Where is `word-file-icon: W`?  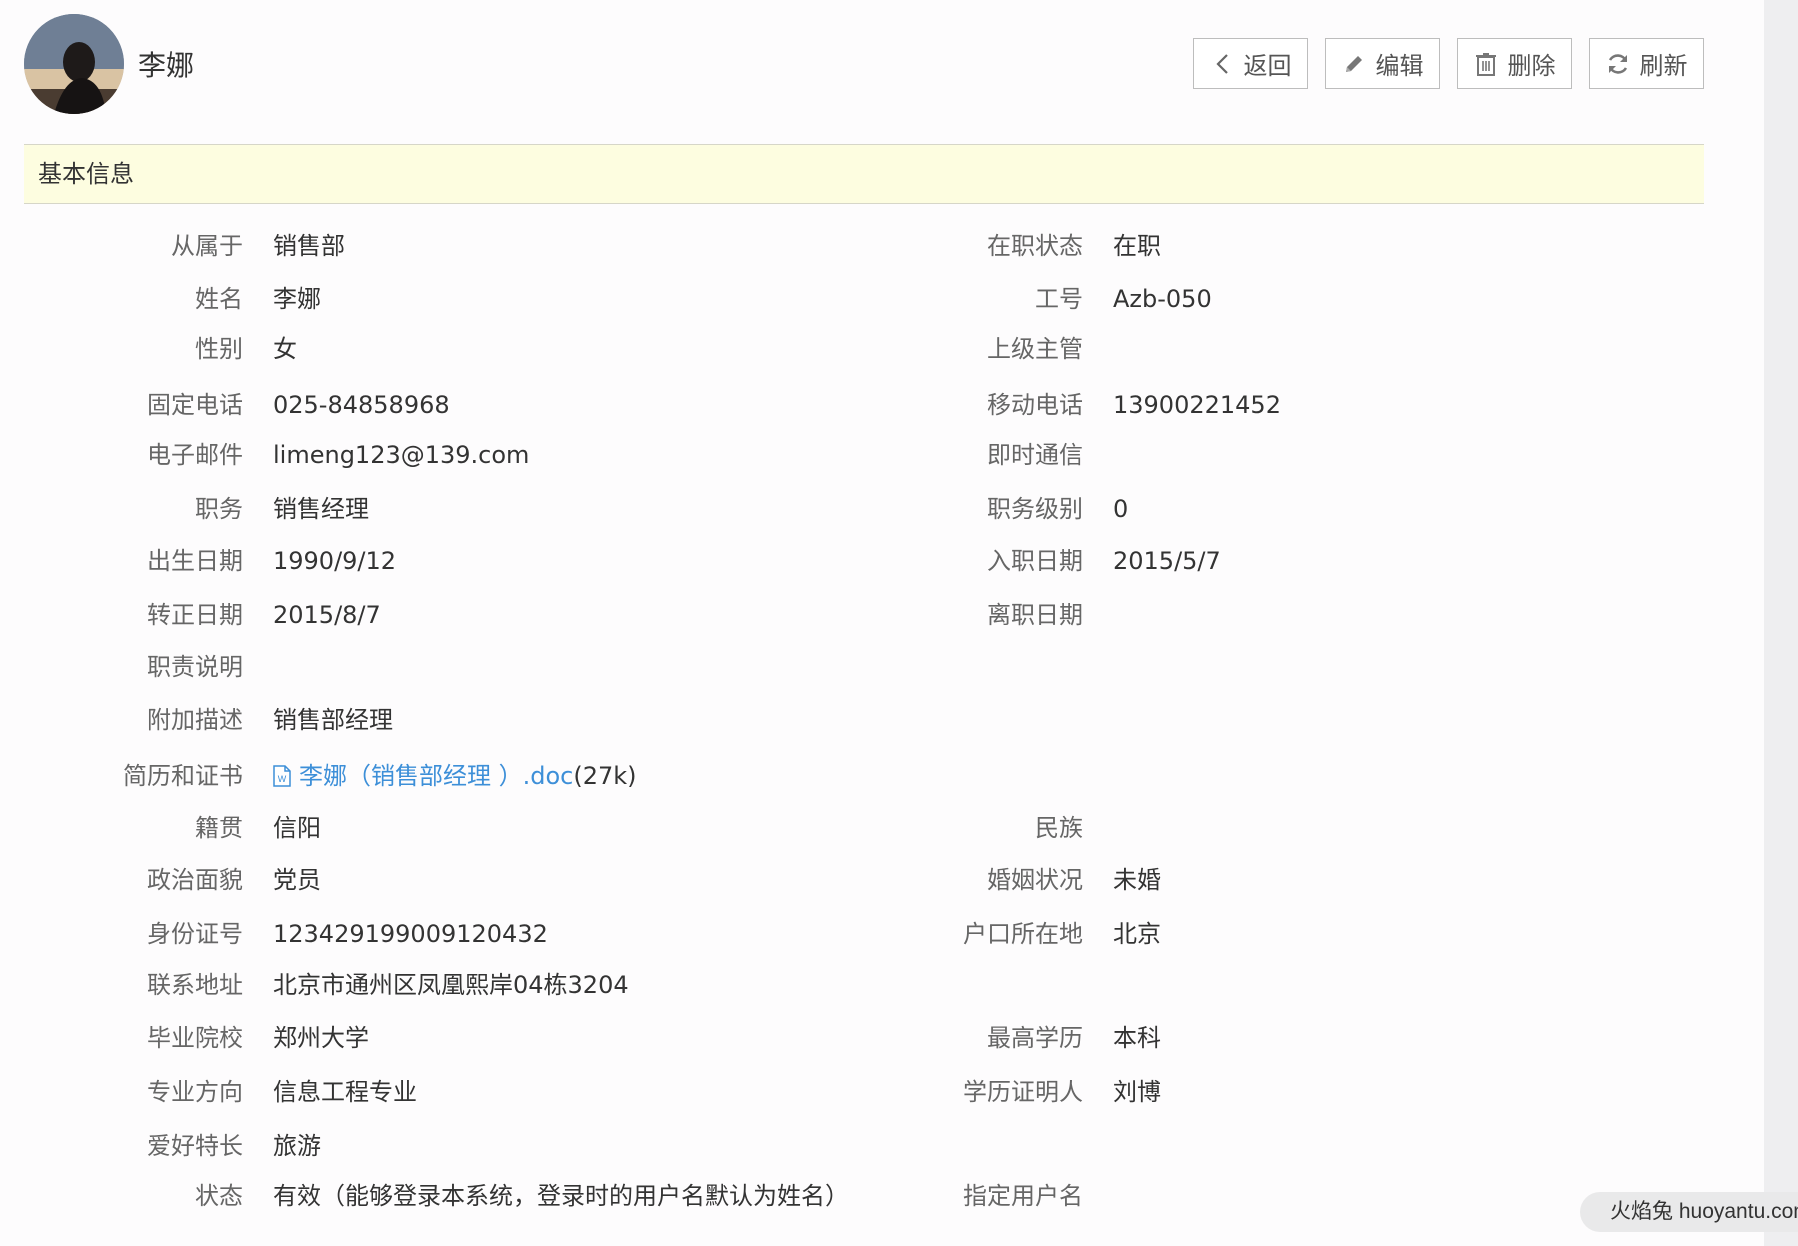 word-file-icon: W is located at coordinates (282, 779).